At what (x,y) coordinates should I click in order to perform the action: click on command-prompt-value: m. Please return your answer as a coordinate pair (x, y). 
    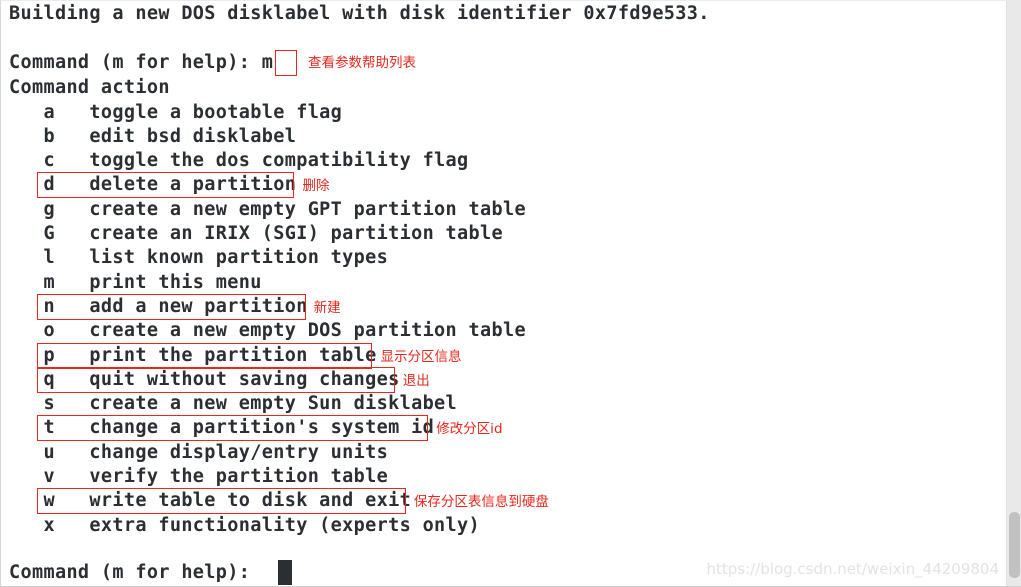
    Looking at the image, I should click on (268, 62).